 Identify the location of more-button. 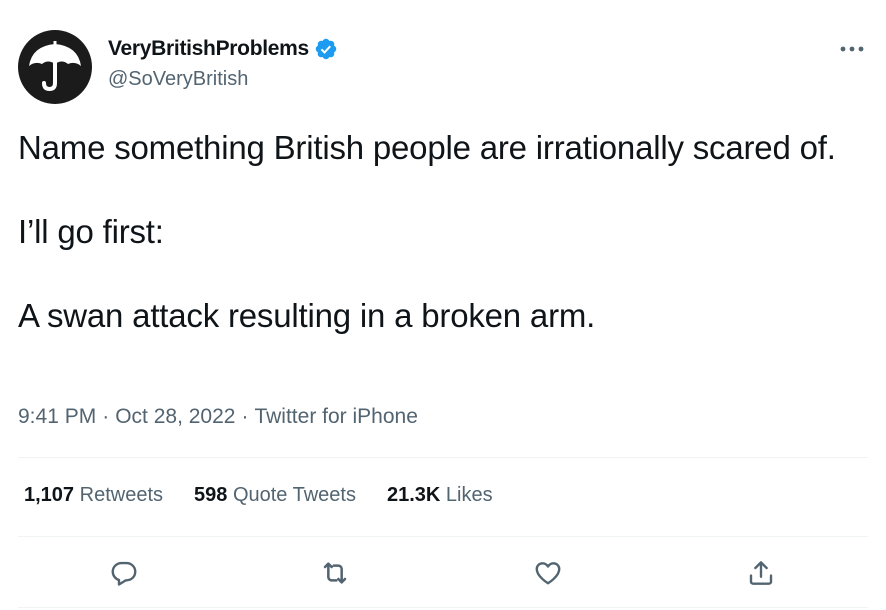
(852, 49).